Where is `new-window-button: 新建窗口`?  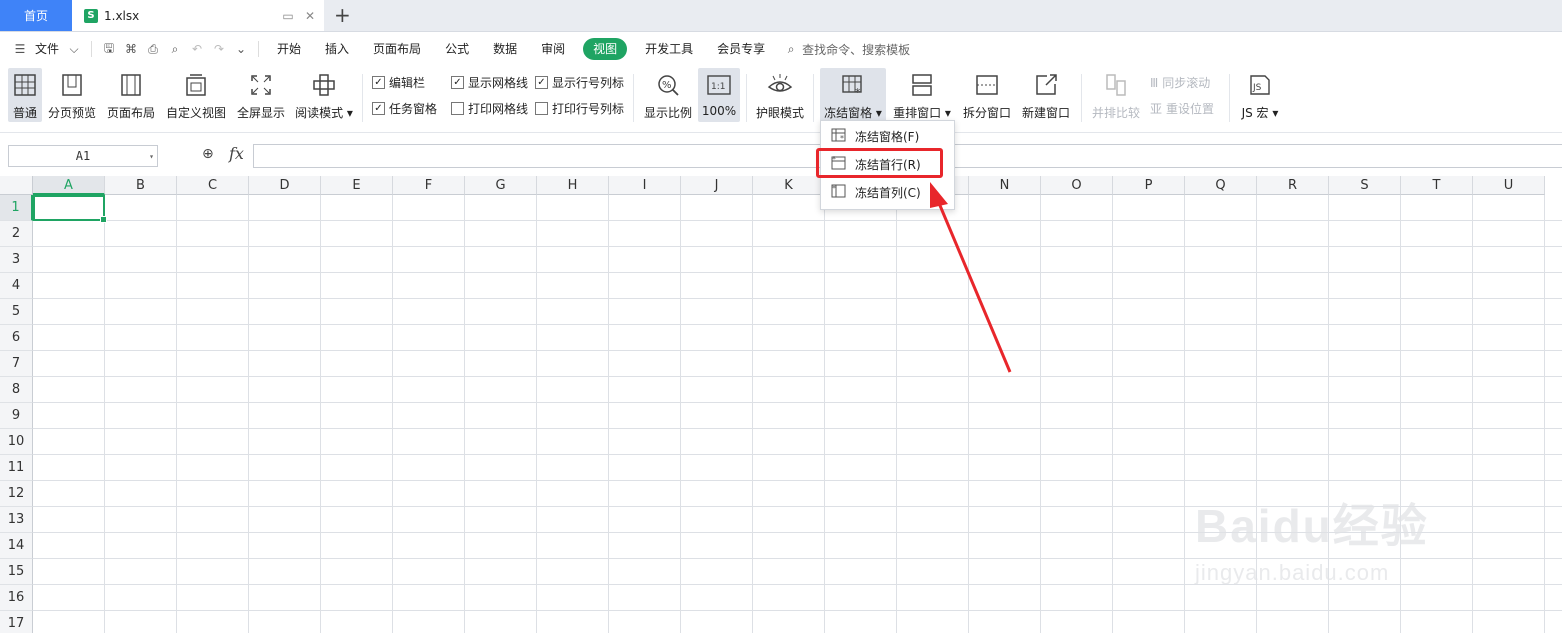
new-window-button: 新建窗口 is located at coordinates (1046, 95).